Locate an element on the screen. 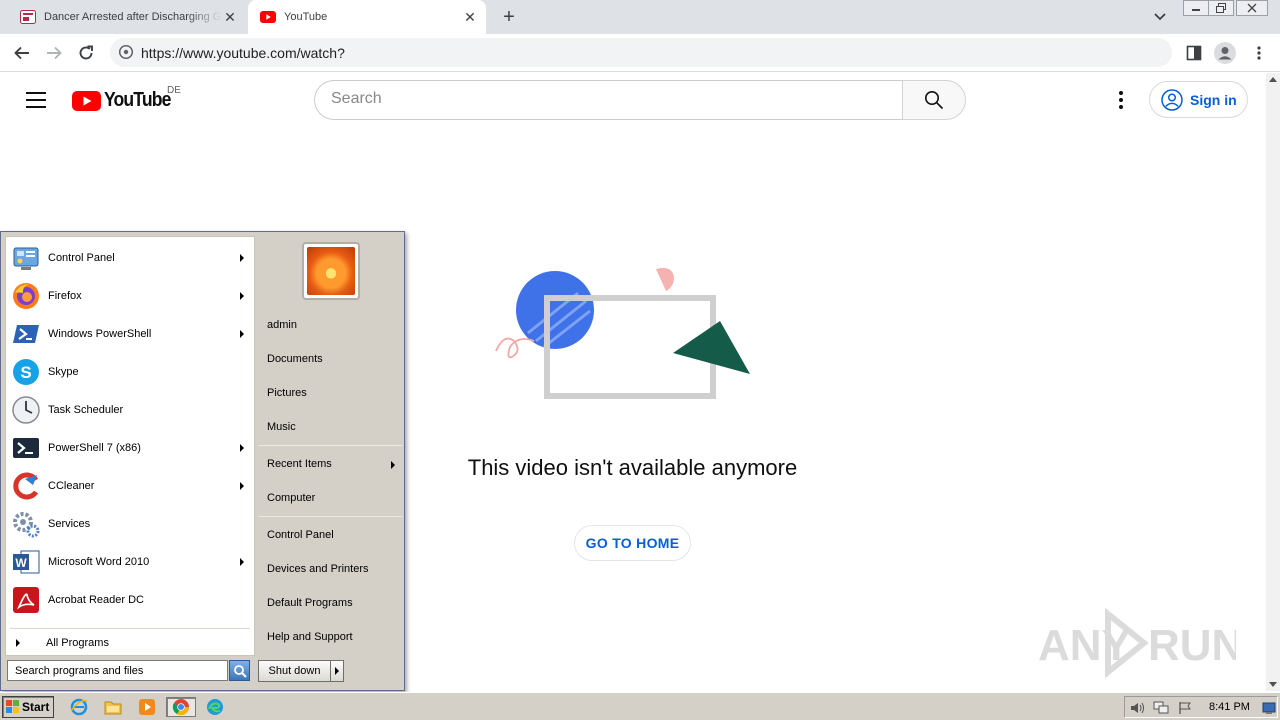 This screenshot has width=1280, height=720. tab-search-chevron-icon is located at coordinates (1160, 17).